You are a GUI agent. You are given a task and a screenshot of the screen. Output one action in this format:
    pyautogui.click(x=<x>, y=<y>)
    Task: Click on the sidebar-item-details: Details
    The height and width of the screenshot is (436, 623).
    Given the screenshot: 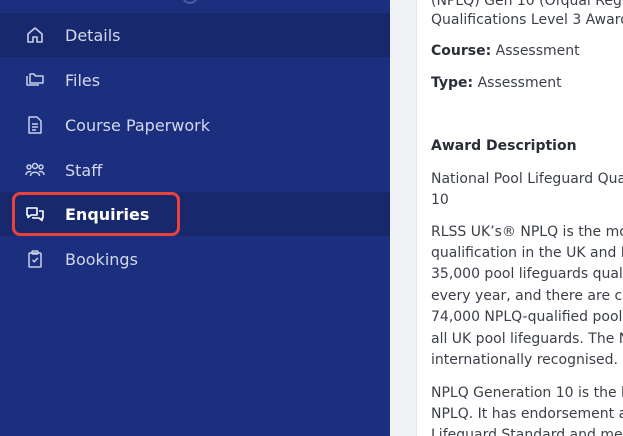 What is the action you would take?
    pyautogui.click(x=195, y=35)
    